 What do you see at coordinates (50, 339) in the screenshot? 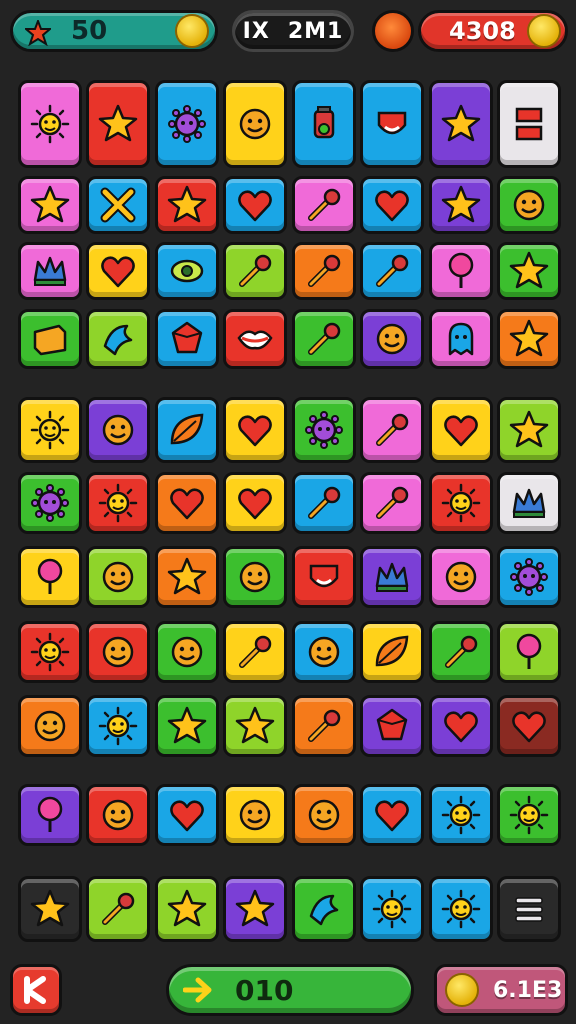
I see `tile-r4-c1` at bounding box center [50, 339].